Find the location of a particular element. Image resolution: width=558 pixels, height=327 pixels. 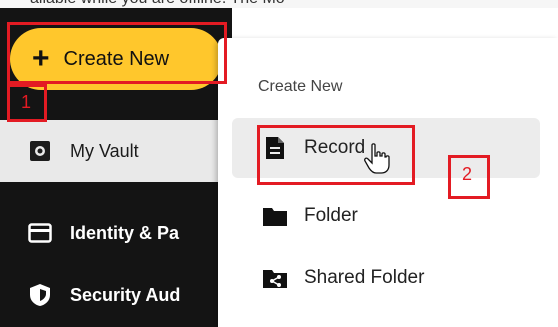

folder-icon is located at coordinates (275, 216).